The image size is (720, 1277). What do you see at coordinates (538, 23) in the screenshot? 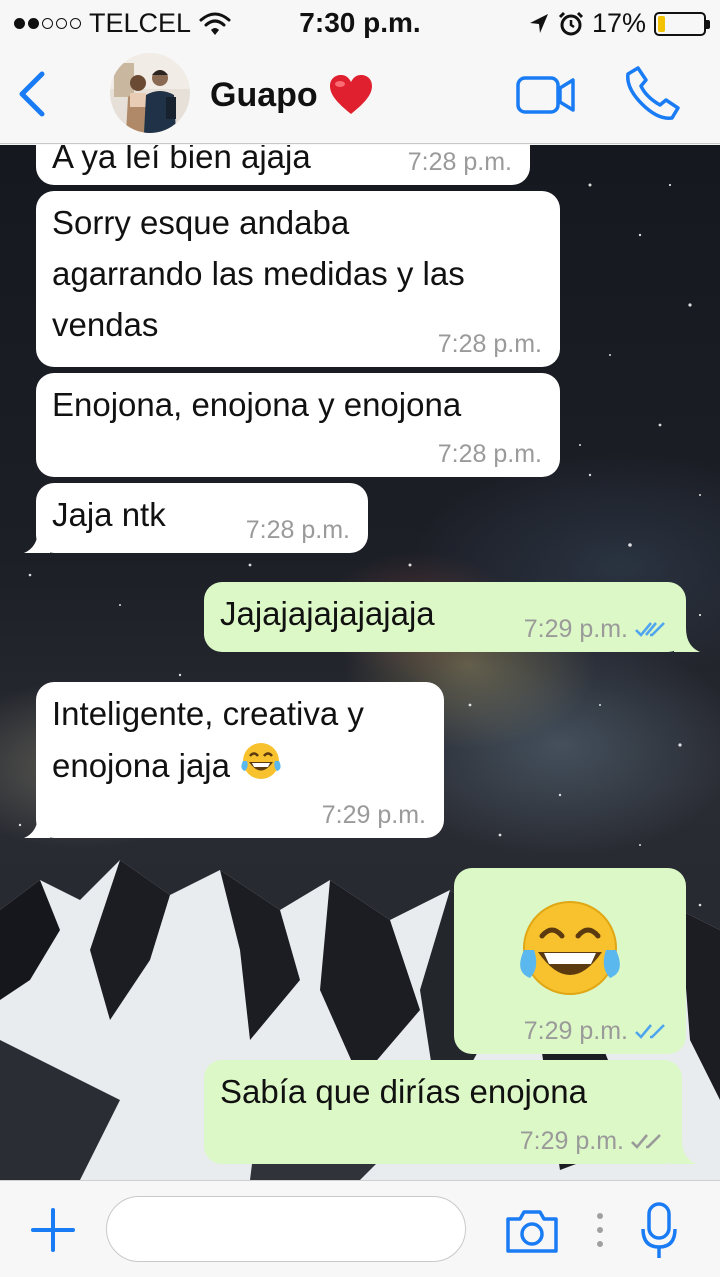
I see `location-arrow-icon` at bounding box center [538, 23].